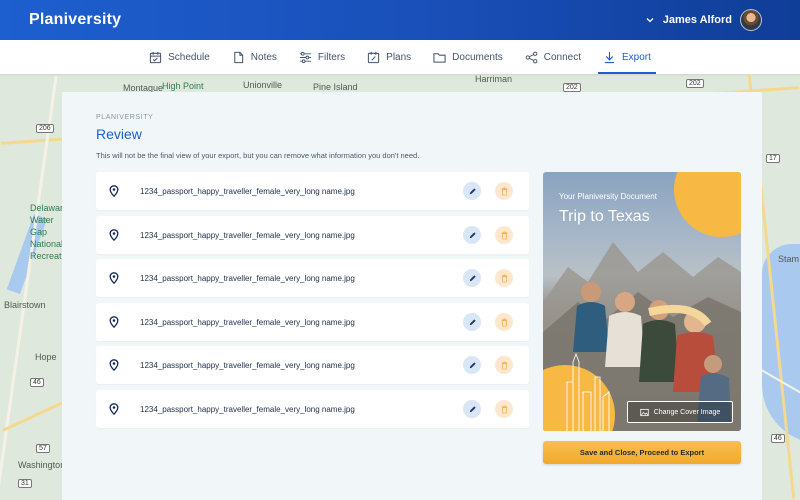 The image size is (800, 500). What do you see at coordinates (477, 57) in the screenshot?
I see `tab-label: Documents` at bounding box center [477, 57].